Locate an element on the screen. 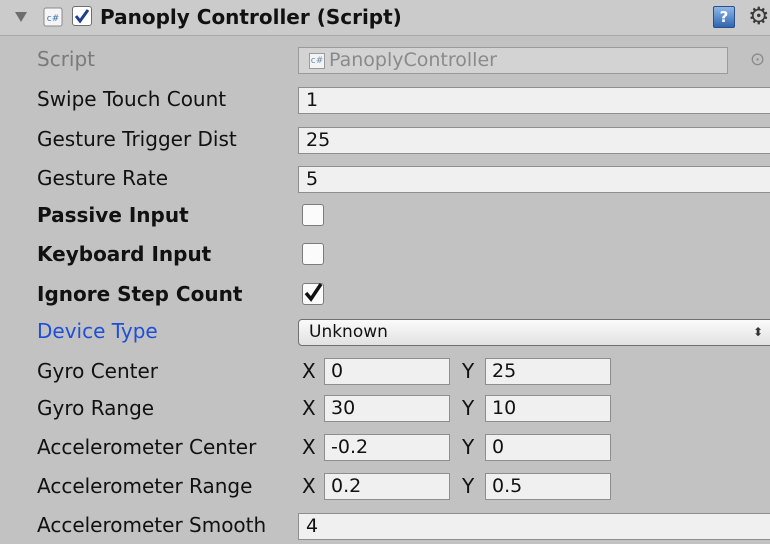 This screenshot has height=544, width=770. updown-arrows-icon: ⬍ is located at coordinates (757, 332).